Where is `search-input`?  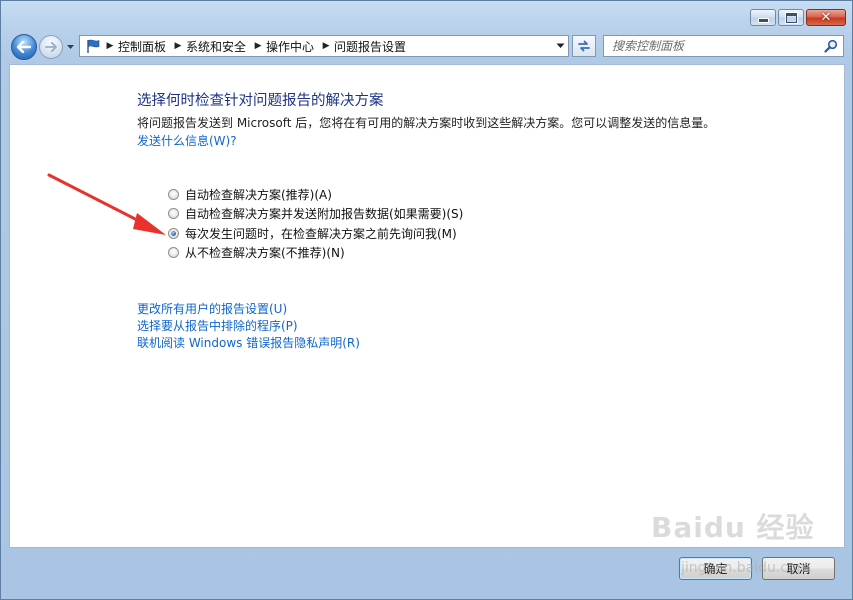
search-input is located at coordinates (714, 46).